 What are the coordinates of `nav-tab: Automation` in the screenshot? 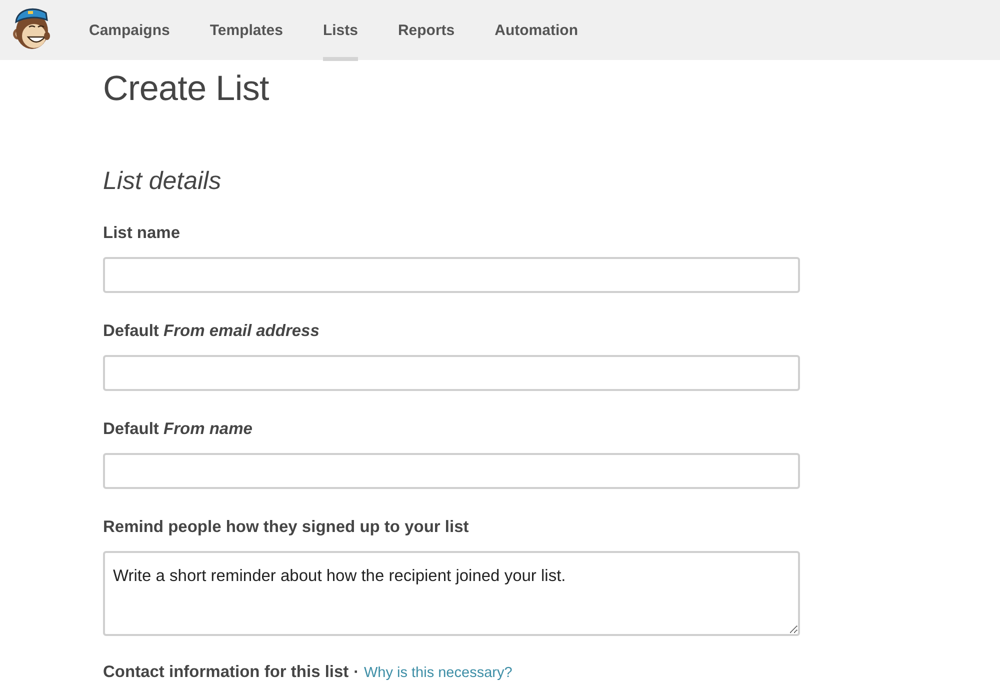 It's located at (536, 30).